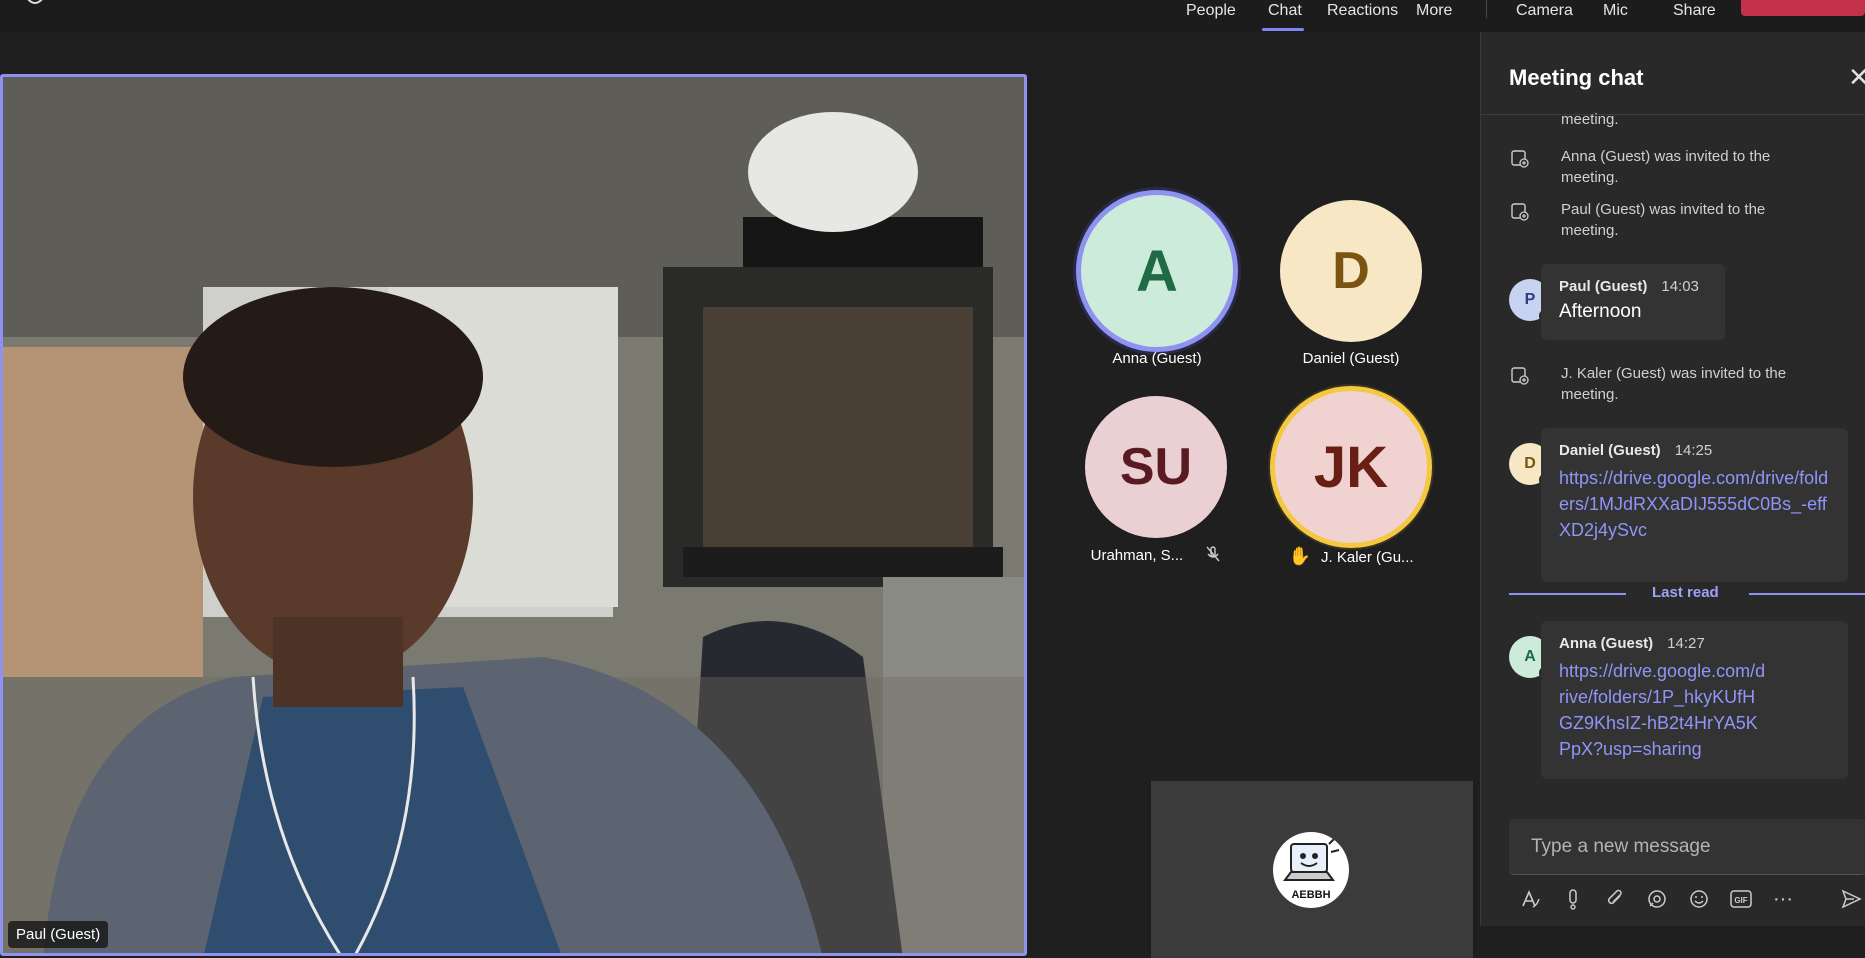 Image resolution: width=1865 pixels, height=958 pixels. What do you see at coordinates (1803, 8) in the screenshot?
I see `leave-button` at bounding box center [1803, 8].